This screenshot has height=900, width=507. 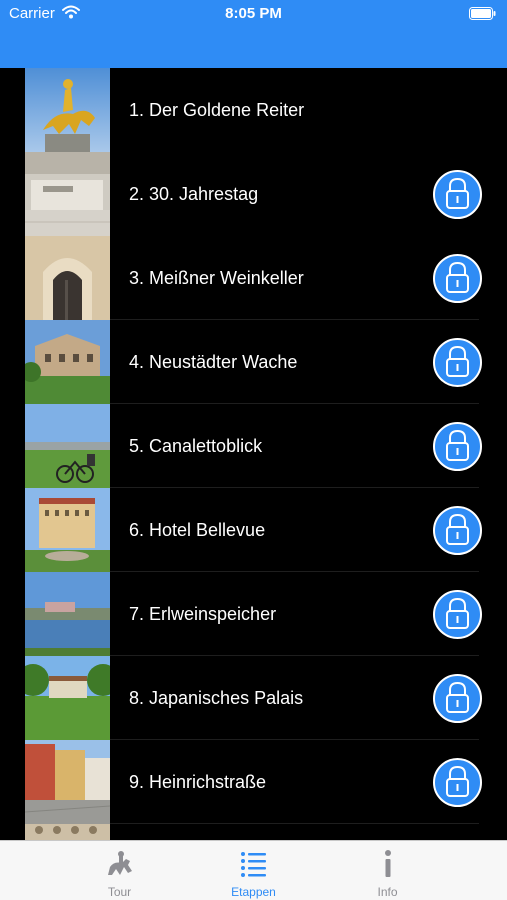 I want to click on status-time: 8:05 PM, so click(x=253, y=13).